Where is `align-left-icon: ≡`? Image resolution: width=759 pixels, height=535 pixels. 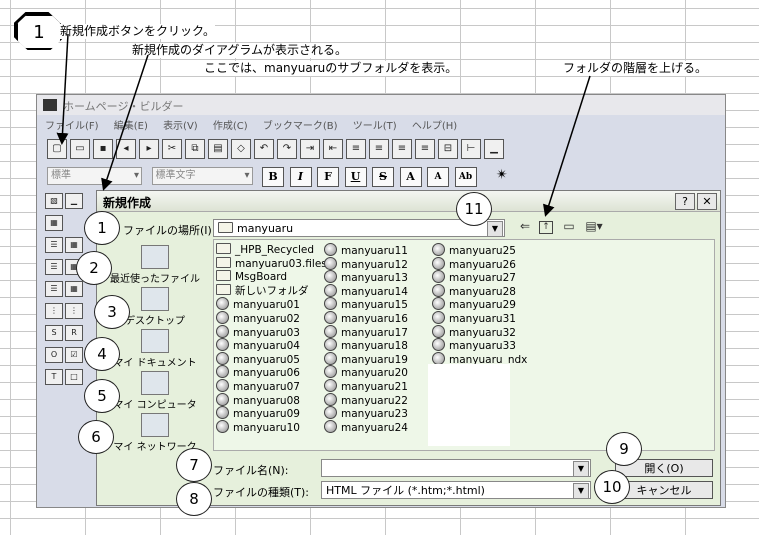 align-left-icon: ≡ is located at coordinates (379, 149).